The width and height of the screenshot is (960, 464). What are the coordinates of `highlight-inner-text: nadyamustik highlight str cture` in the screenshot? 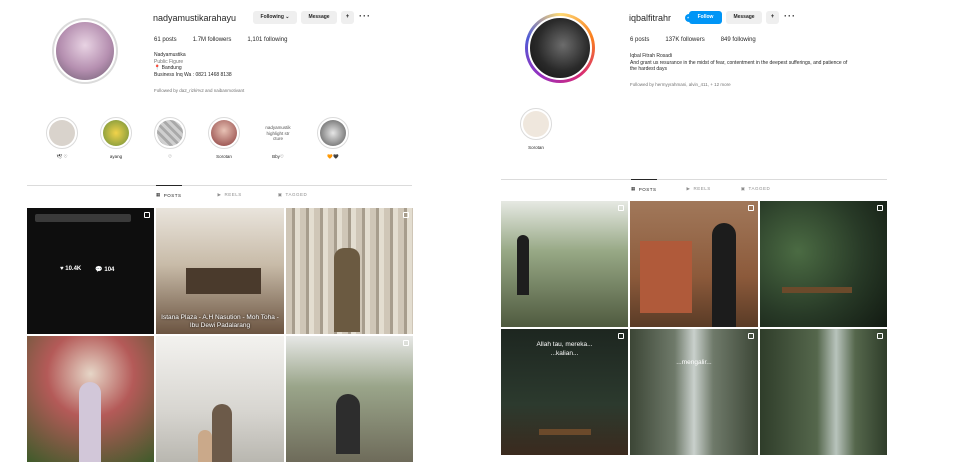 It's located at (278, 133).